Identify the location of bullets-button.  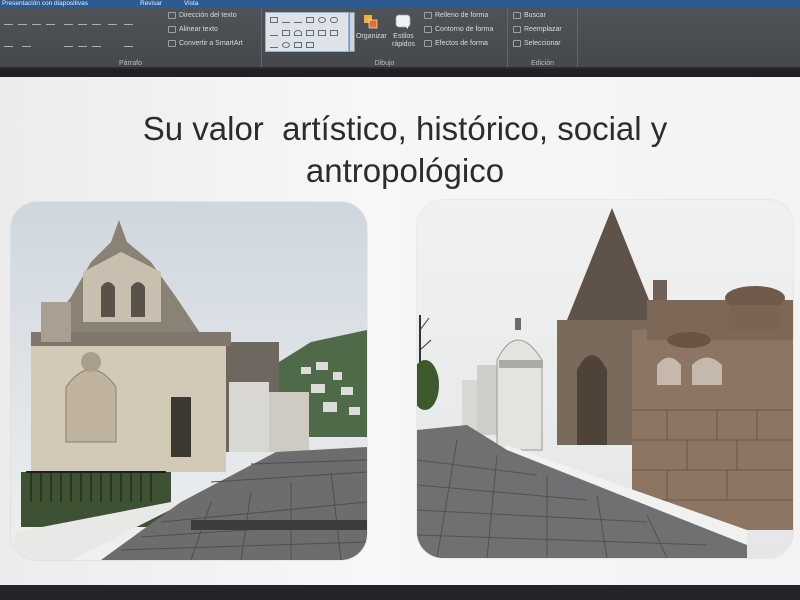
(8, 21).